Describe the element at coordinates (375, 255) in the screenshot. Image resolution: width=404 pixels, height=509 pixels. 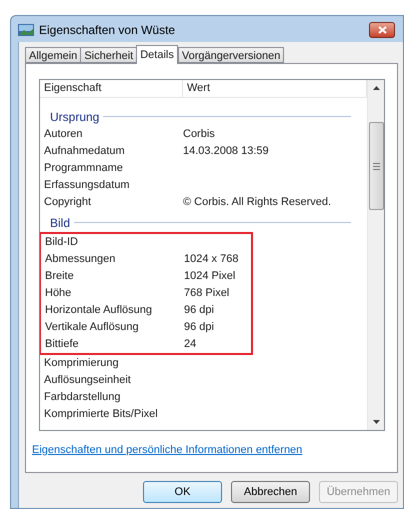
I see `scrollbar` at that location.